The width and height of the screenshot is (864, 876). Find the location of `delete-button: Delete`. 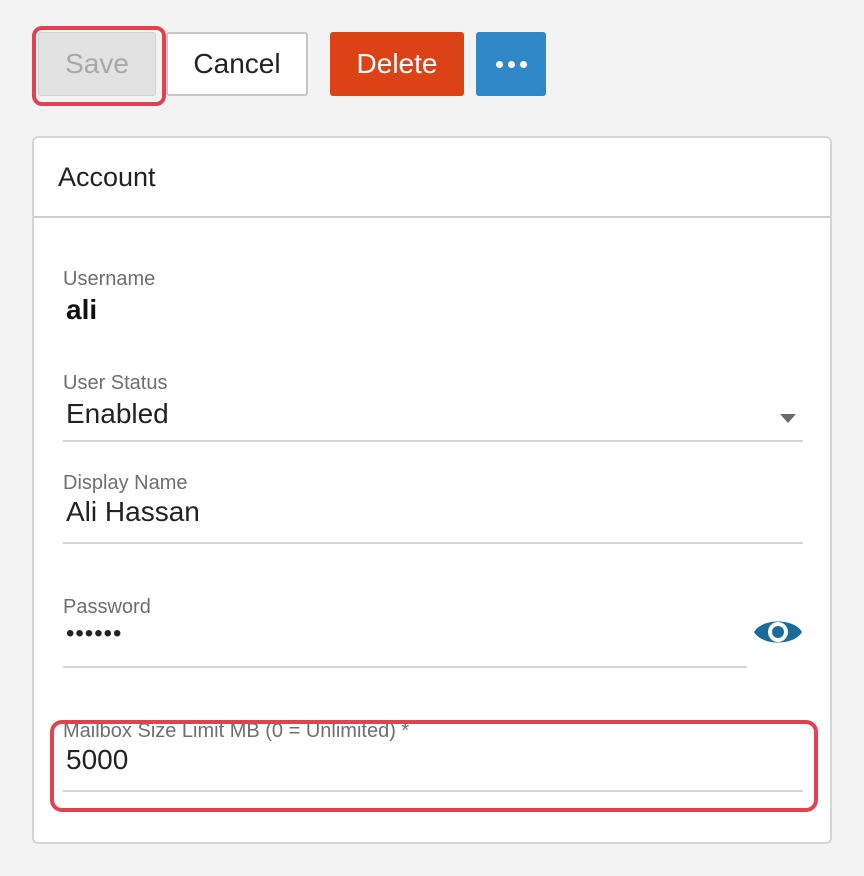

delete-button: Delete is located at coordinates (397, 64).